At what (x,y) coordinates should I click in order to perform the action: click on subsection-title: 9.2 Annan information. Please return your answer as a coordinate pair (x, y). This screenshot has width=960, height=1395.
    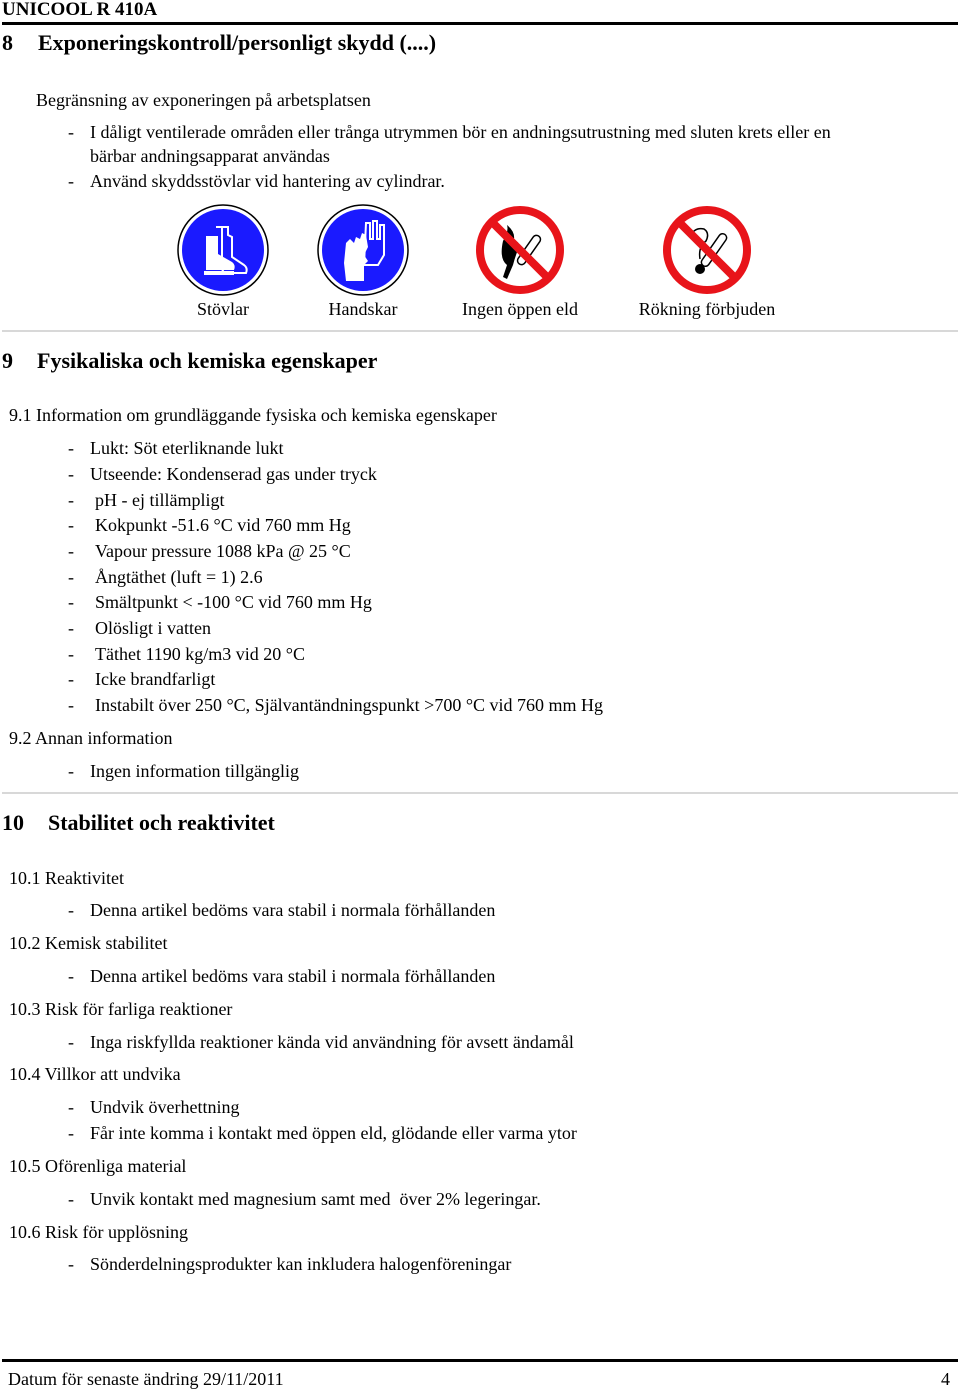
    Looking at the image, I should click on (91, 738).